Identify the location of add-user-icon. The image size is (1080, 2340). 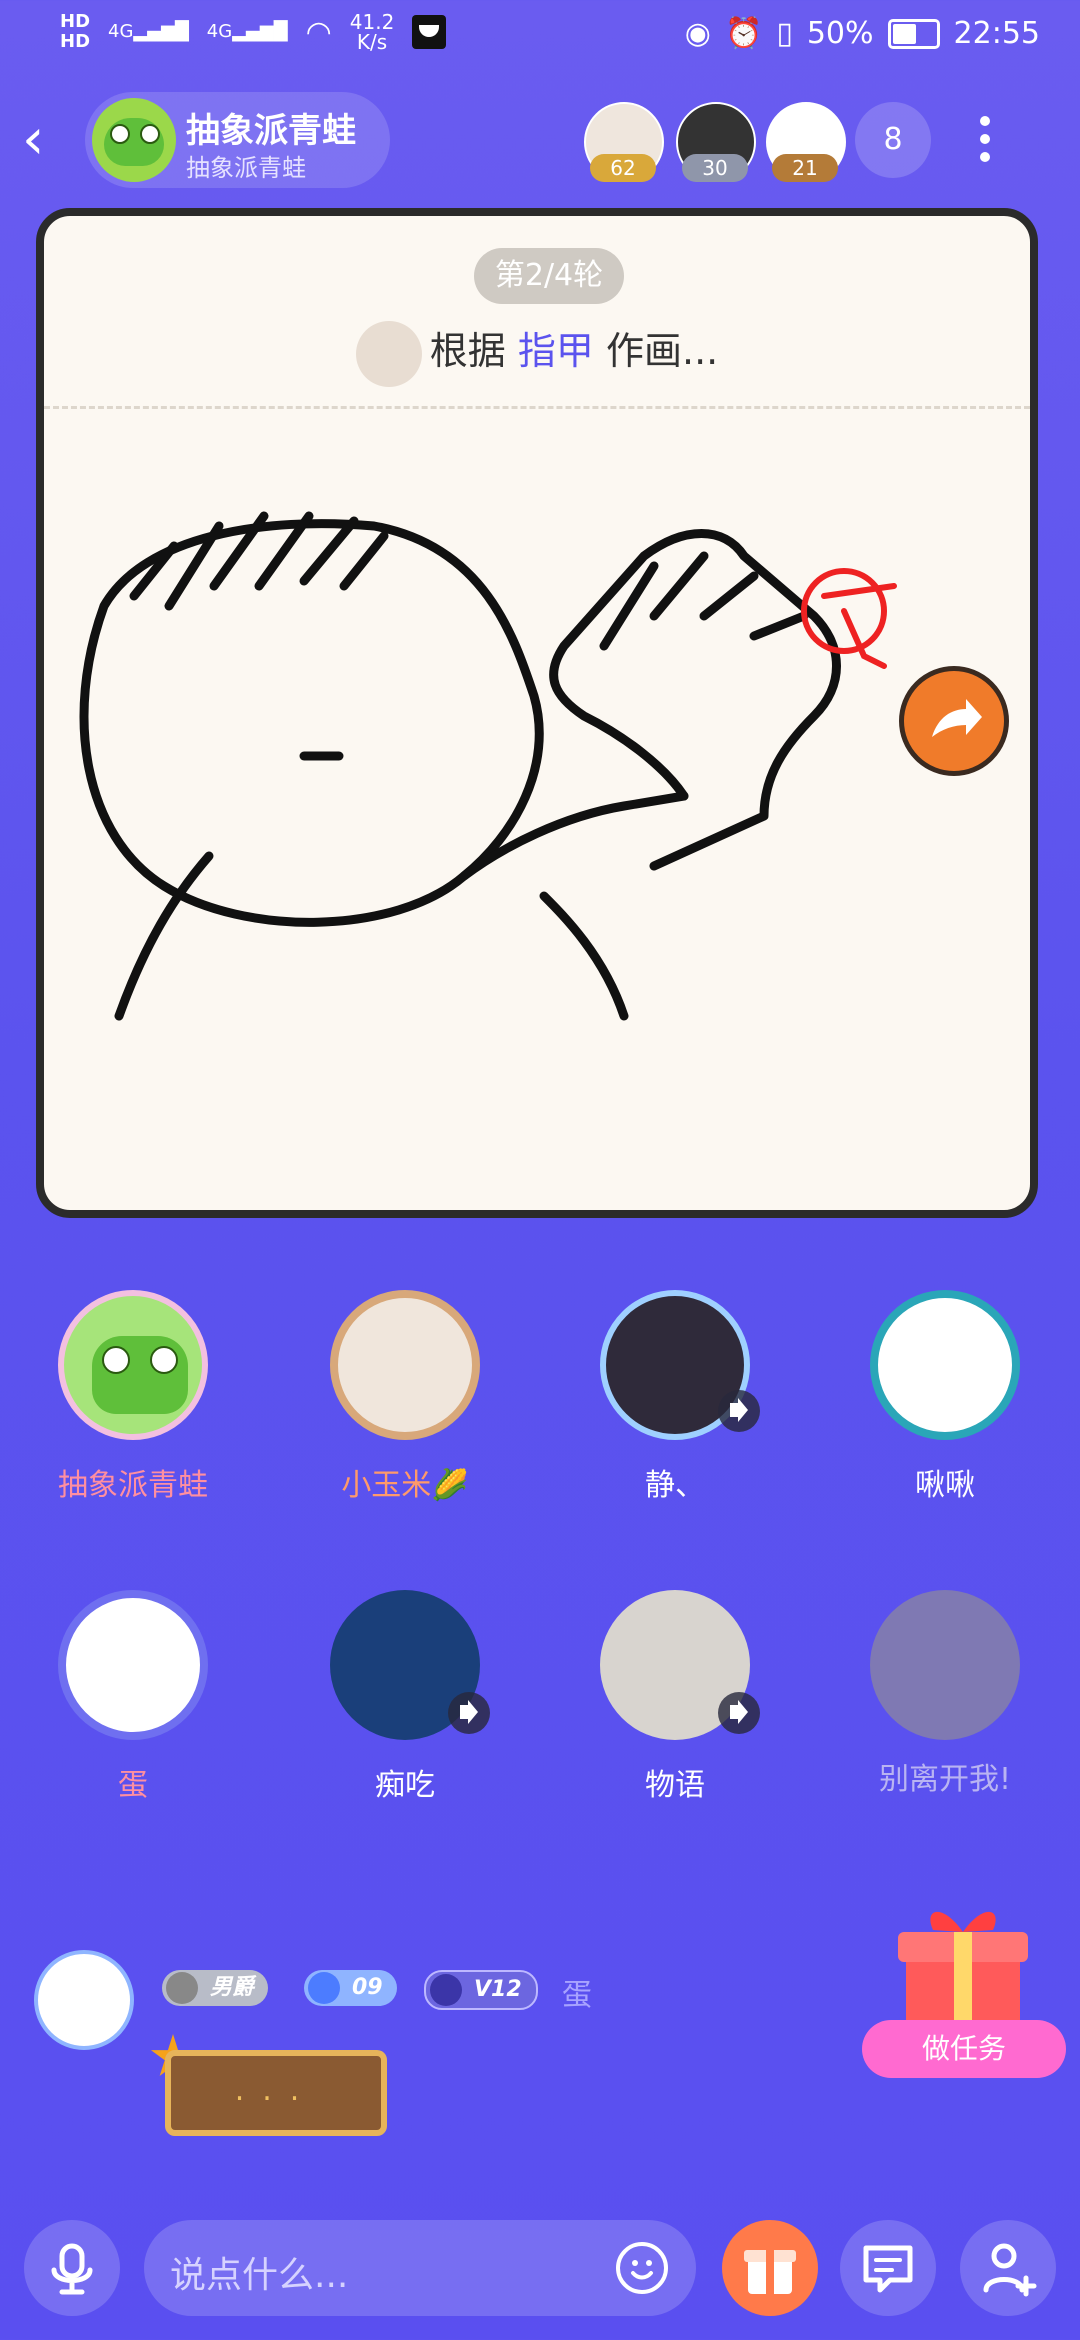
(1010, 2270).